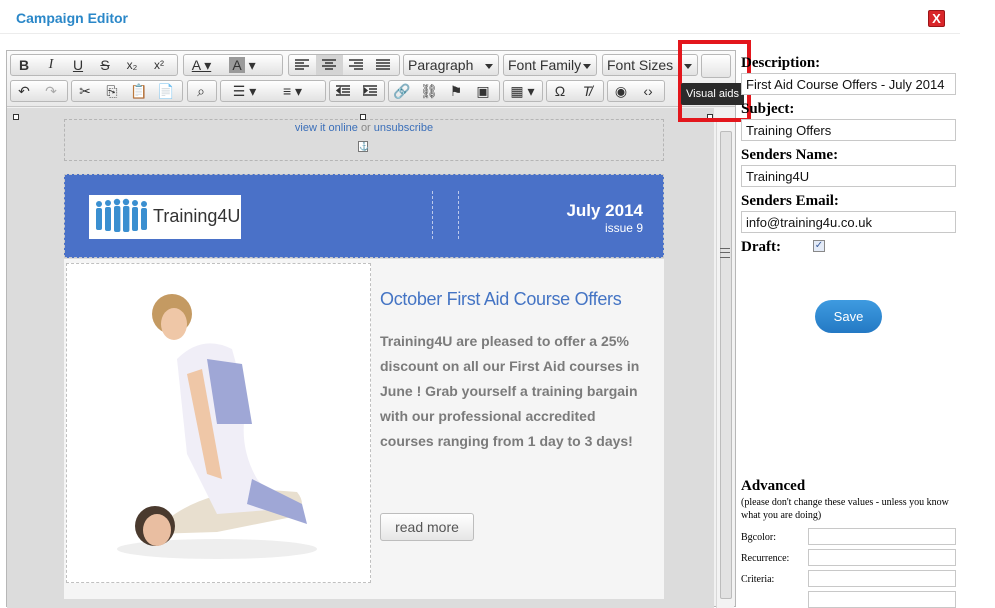  Describe the element at coordinates (768, 109) in the screenshot. I see `subject-label: Subject:` at that location.